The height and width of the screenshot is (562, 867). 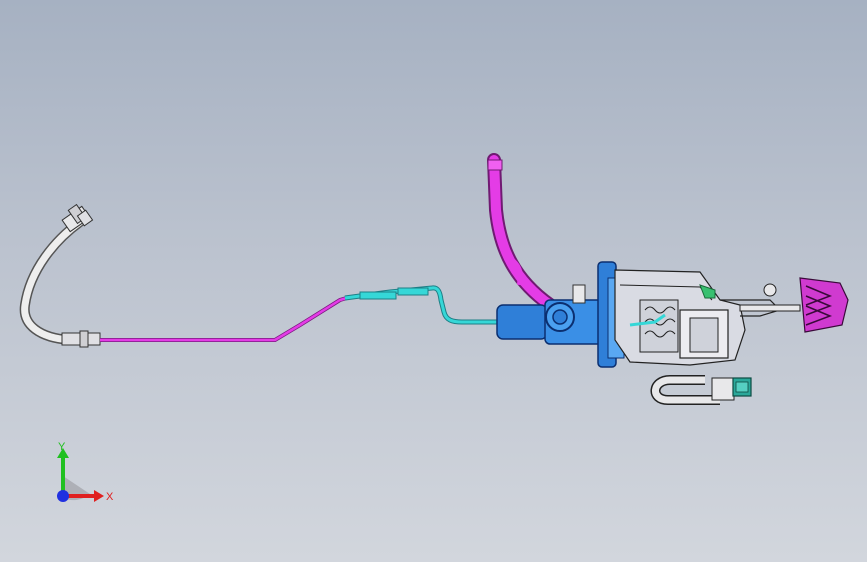 I want to click on y-axis-label: Y, so click(x=62, y=447).